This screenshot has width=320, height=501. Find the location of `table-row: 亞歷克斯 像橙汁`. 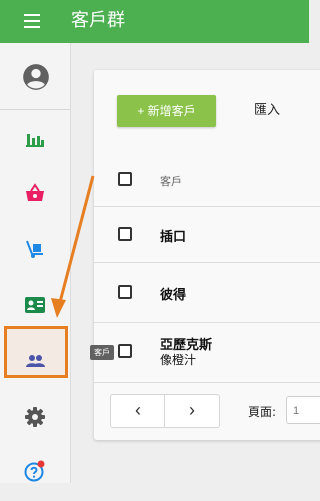

table-row: 亞歷克斯 像橙汁 is located at coordinates (207, 352).